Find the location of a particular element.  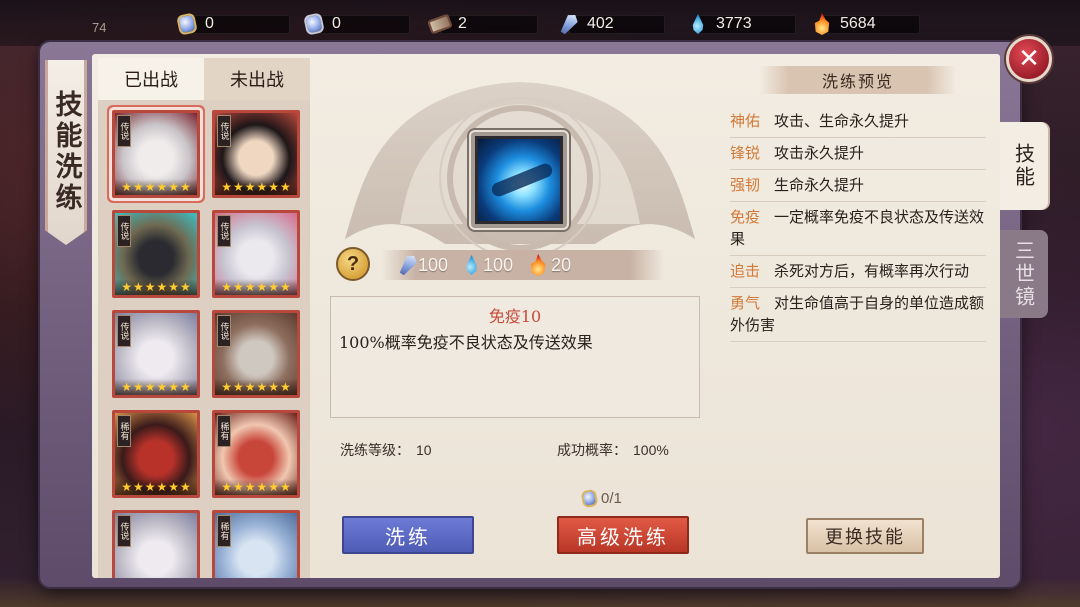

preview-title: 洗练预览 is located at coordinates (858, 80).